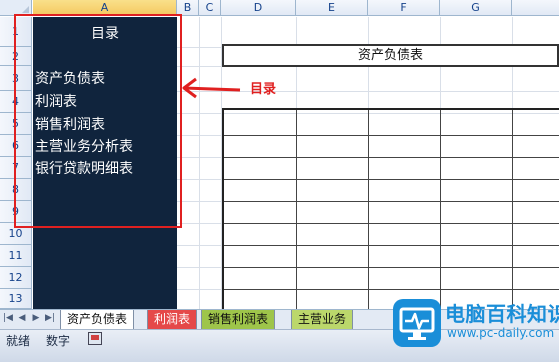 The width and height of the screenshot is (559, 362). Describe the element at coordinates (8, 318) in the screenshot. I see `first-sheet-icon: |◀` at that location.